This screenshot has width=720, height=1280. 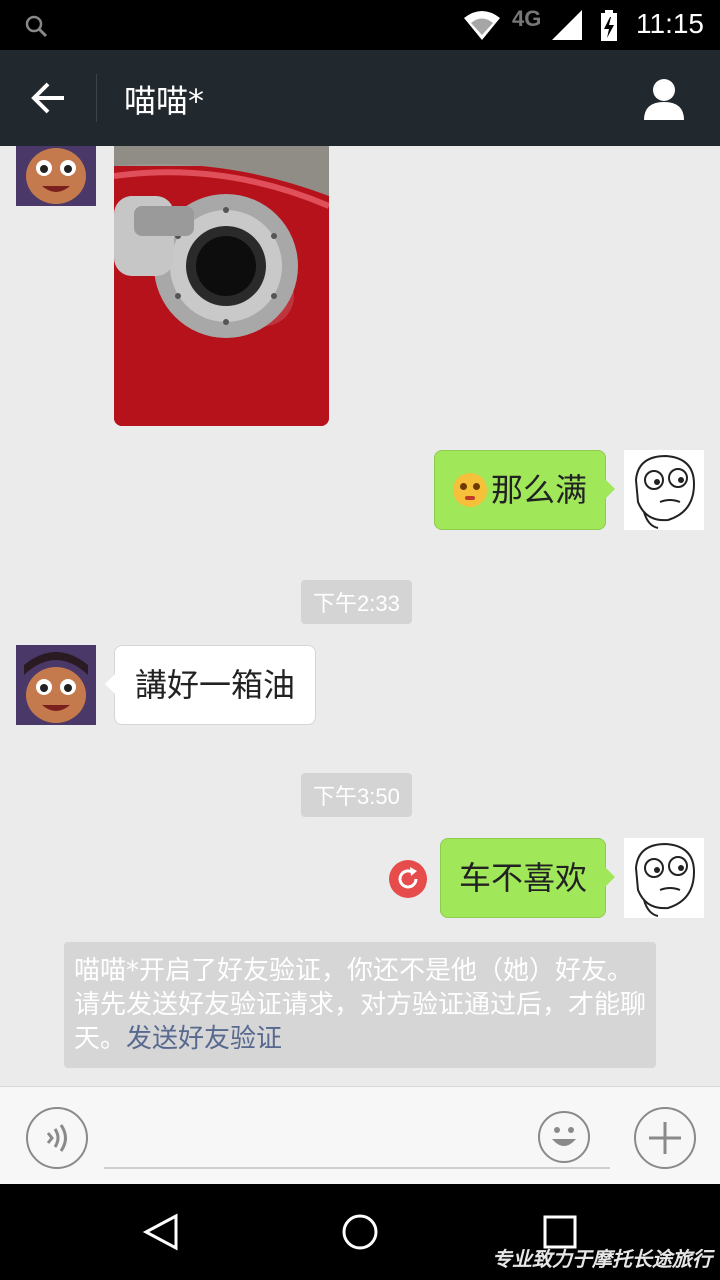 What do you see at coordinates (360, 25) in the screenshot?
I see `status-bar: 4G 11:15` at bounding box center [360, 25].